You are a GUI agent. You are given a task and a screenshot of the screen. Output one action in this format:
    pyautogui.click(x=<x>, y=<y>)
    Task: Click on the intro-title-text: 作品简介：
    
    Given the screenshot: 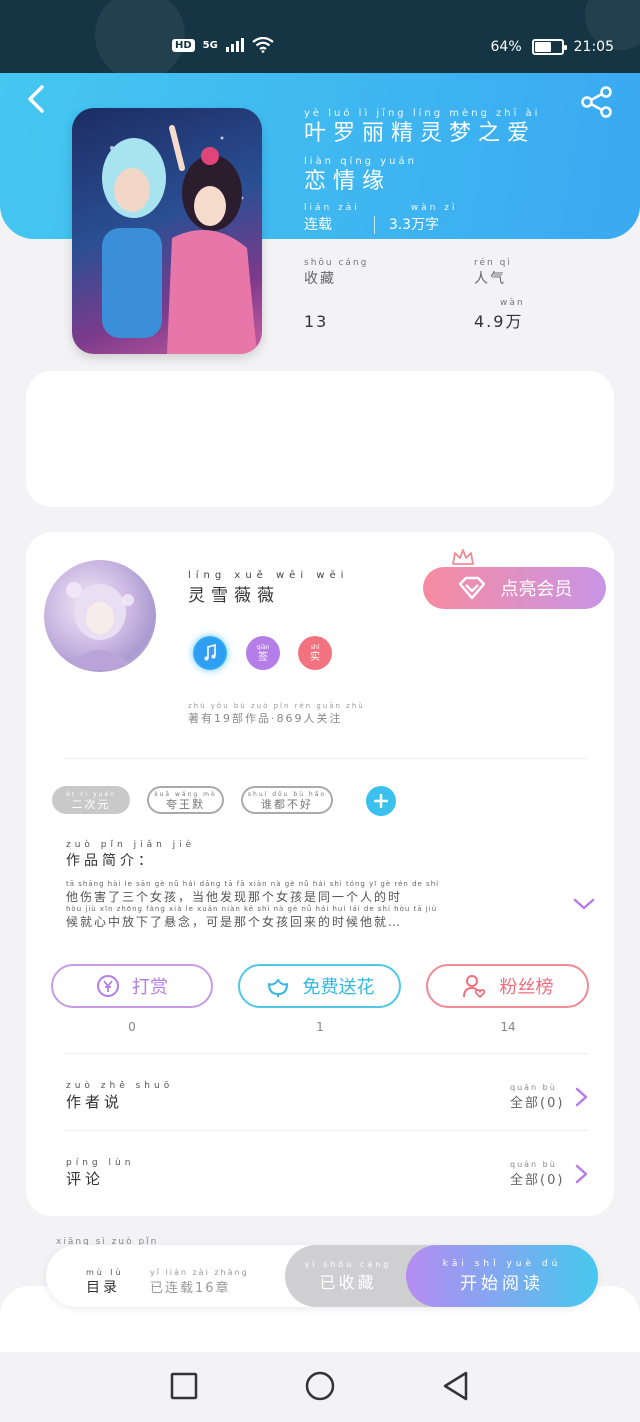 What is the action you would take?
    pyautogui.click(x=111, y=861)
    